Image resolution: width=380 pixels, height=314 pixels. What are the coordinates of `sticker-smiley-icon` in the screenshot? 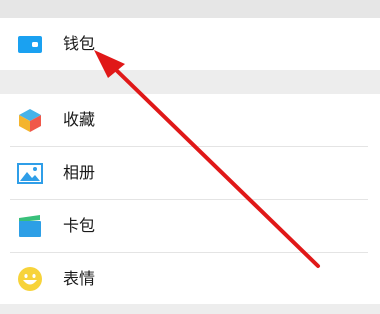 It's located at (30, 279).